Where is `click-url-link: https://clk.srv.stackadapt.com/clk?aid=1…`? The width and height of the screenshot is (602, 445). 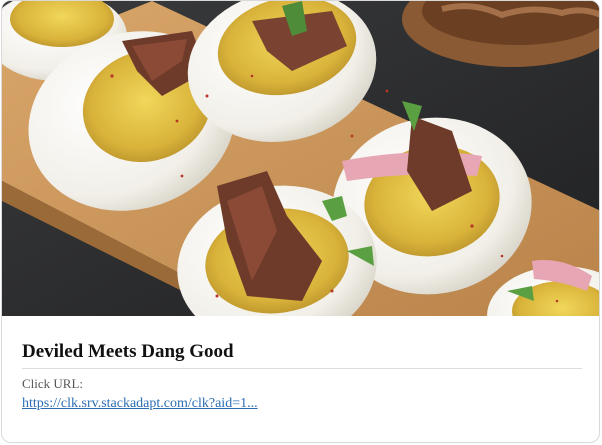 click-url-link: https://clk.srv.stackadapt.com/clk?aid=1… is located at coordinates (140, 404).